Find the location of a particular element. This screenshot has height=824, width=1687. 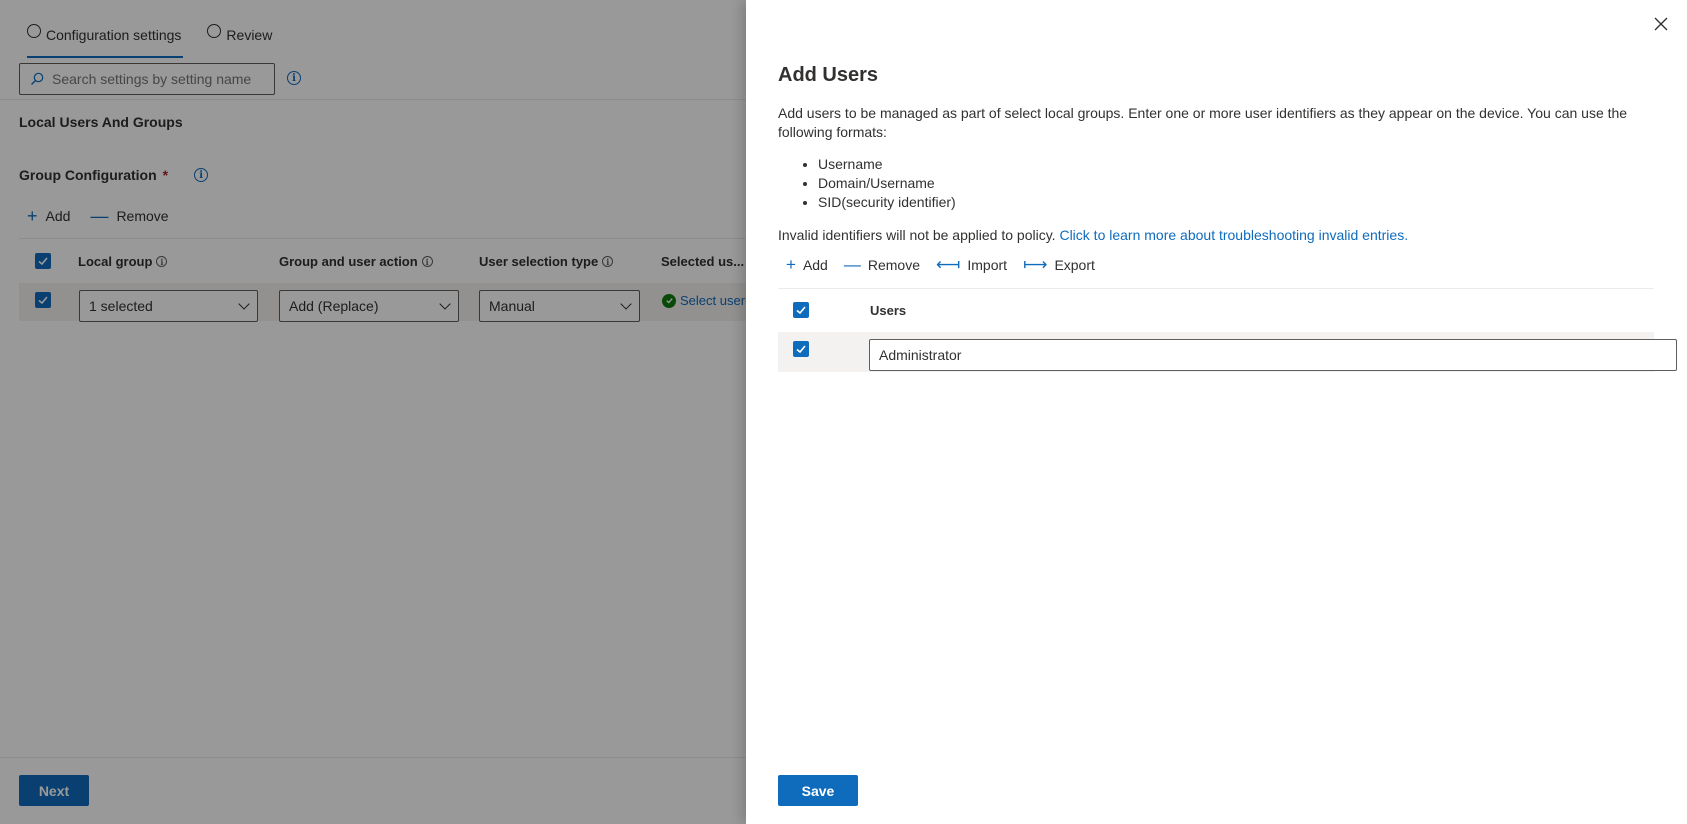

list-item: SID(security identifier) is located at coordinates (887, 202).